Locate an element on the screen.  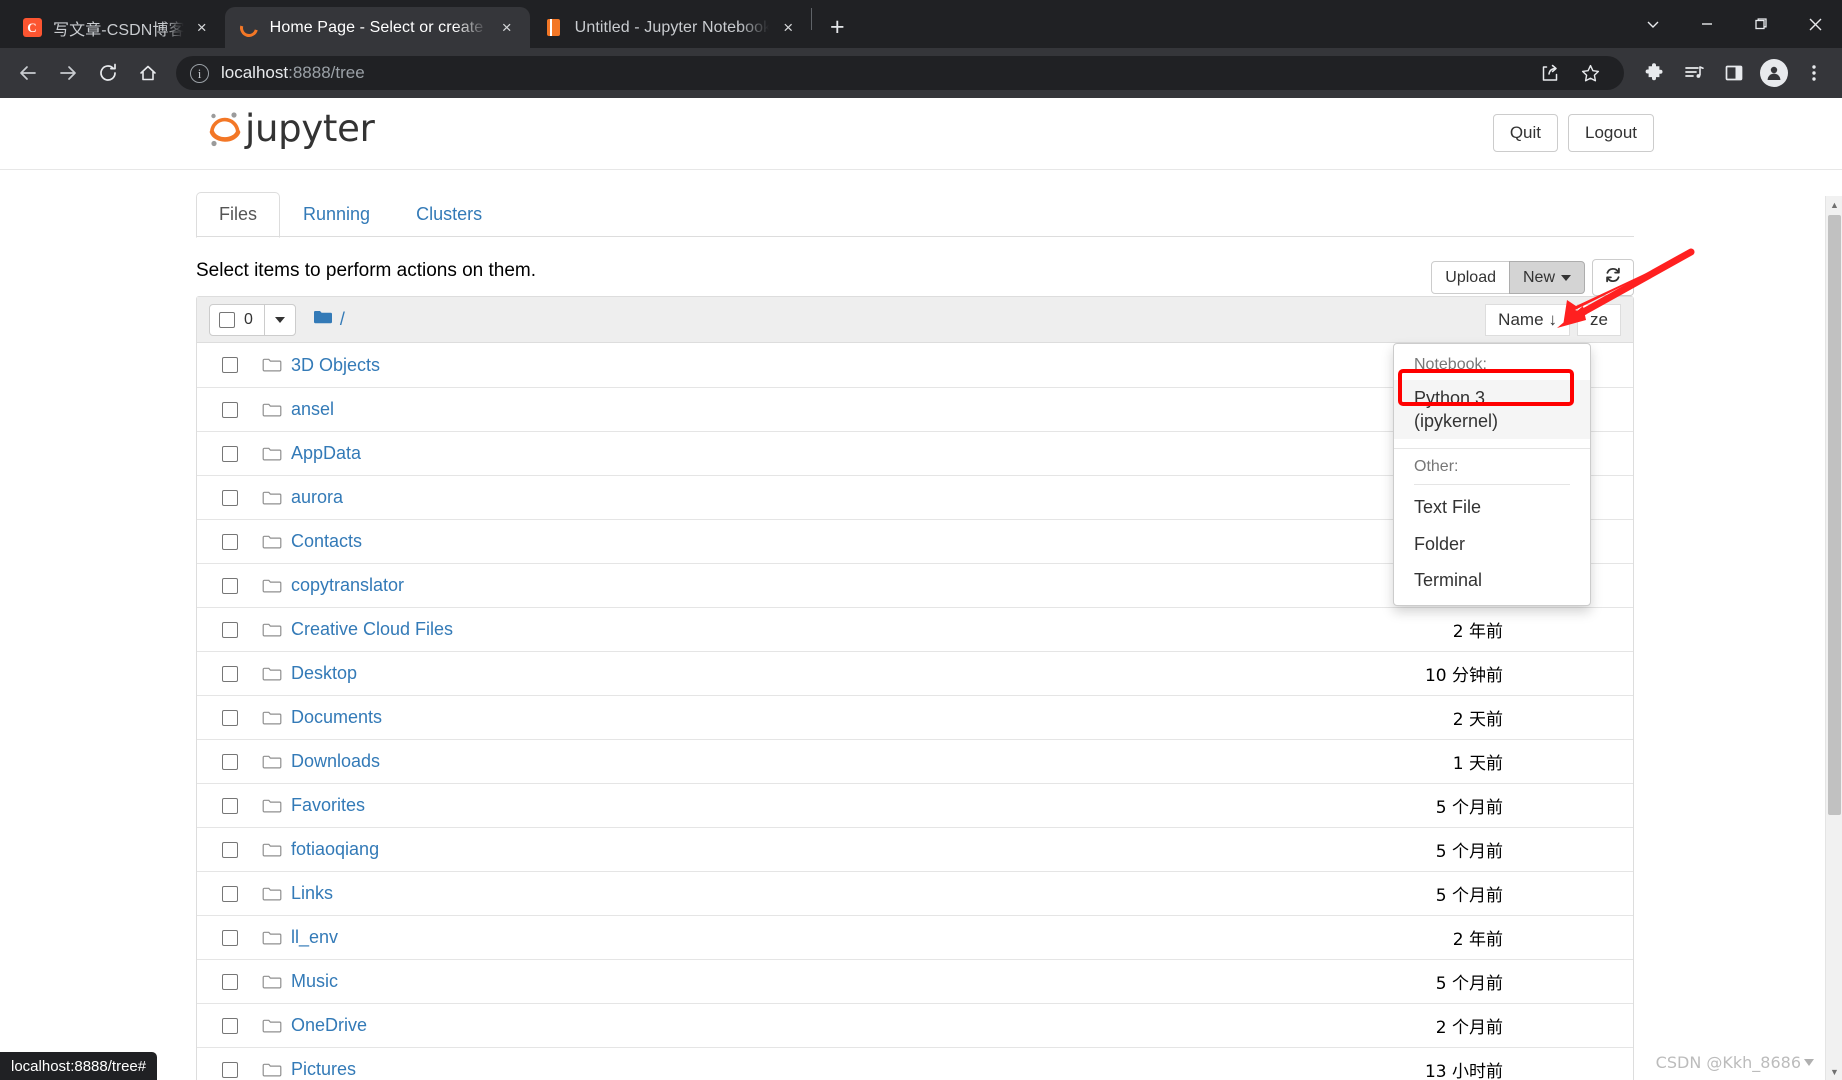
tabs-underline is located at coordinates (915, 236).